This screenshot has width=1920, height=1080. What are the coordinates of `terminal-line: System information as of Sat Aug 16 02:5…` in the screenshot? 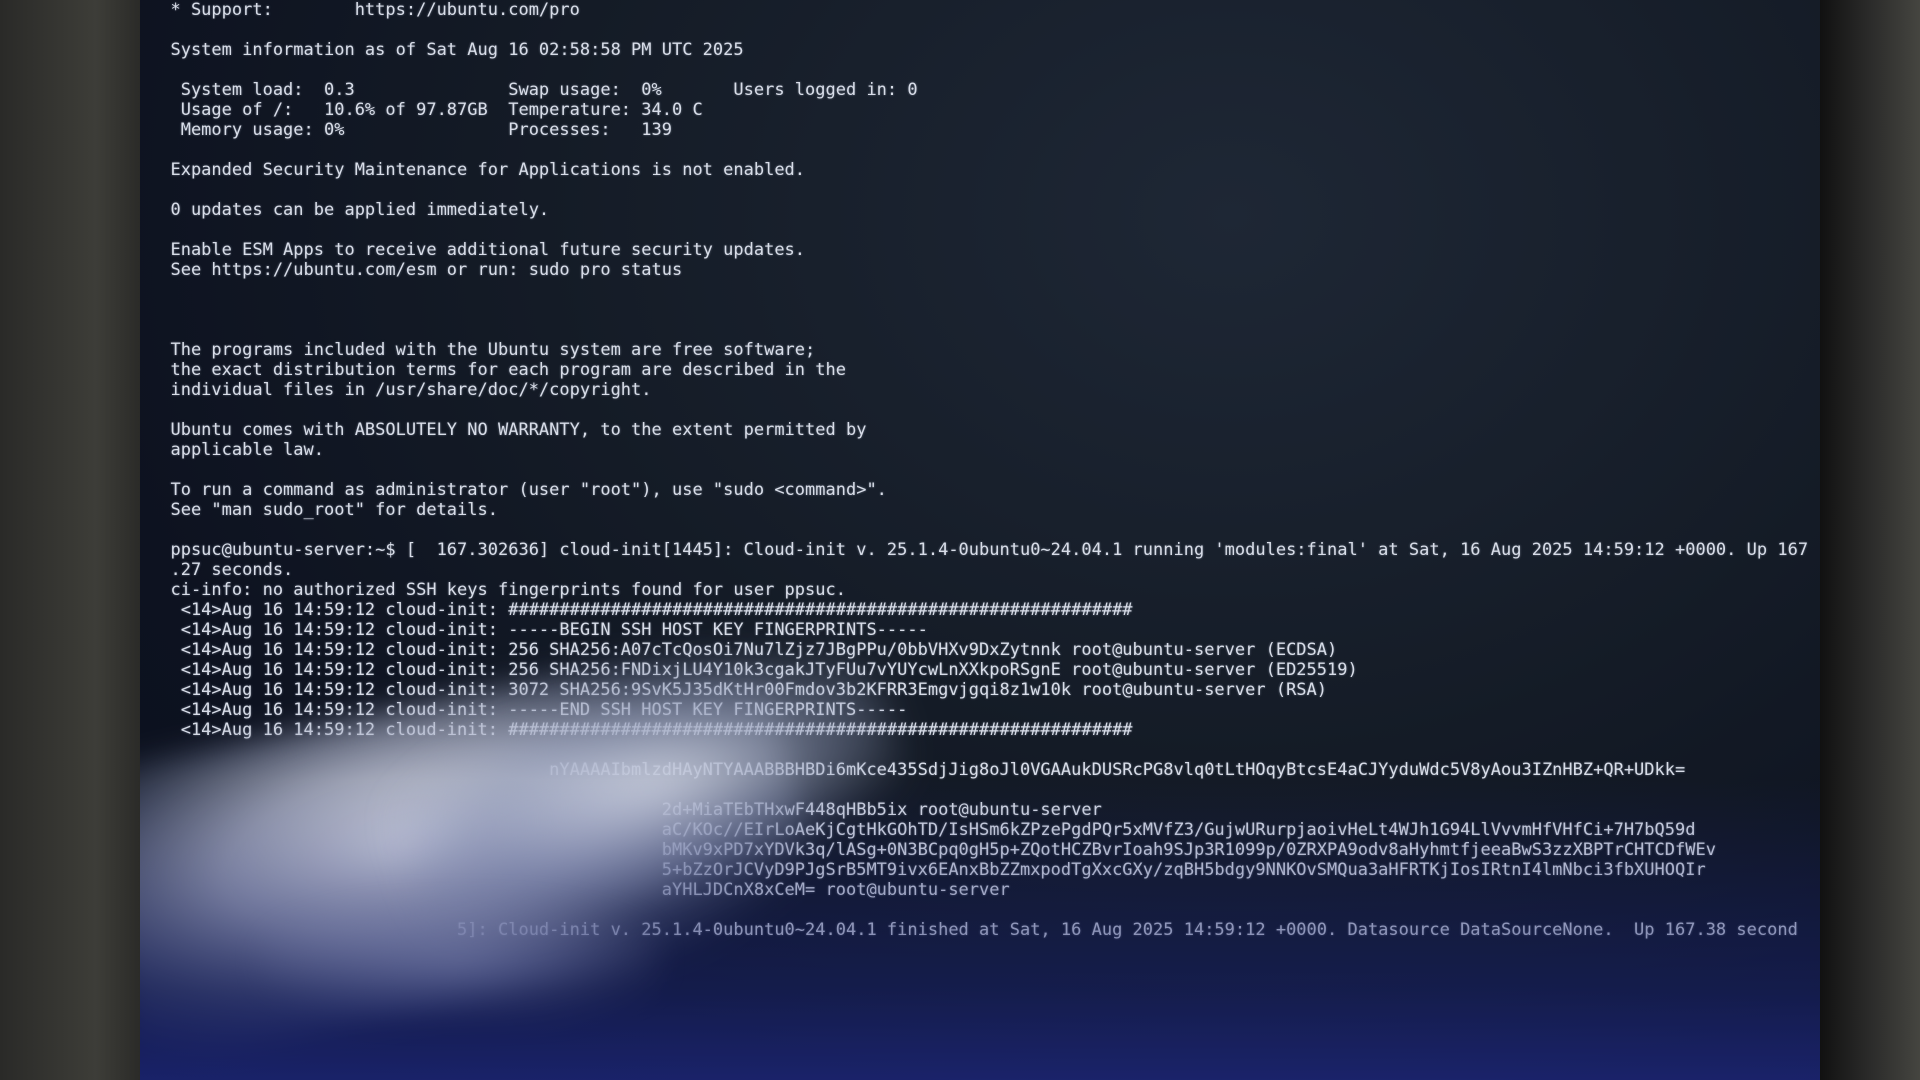 It's located at (447, 50).